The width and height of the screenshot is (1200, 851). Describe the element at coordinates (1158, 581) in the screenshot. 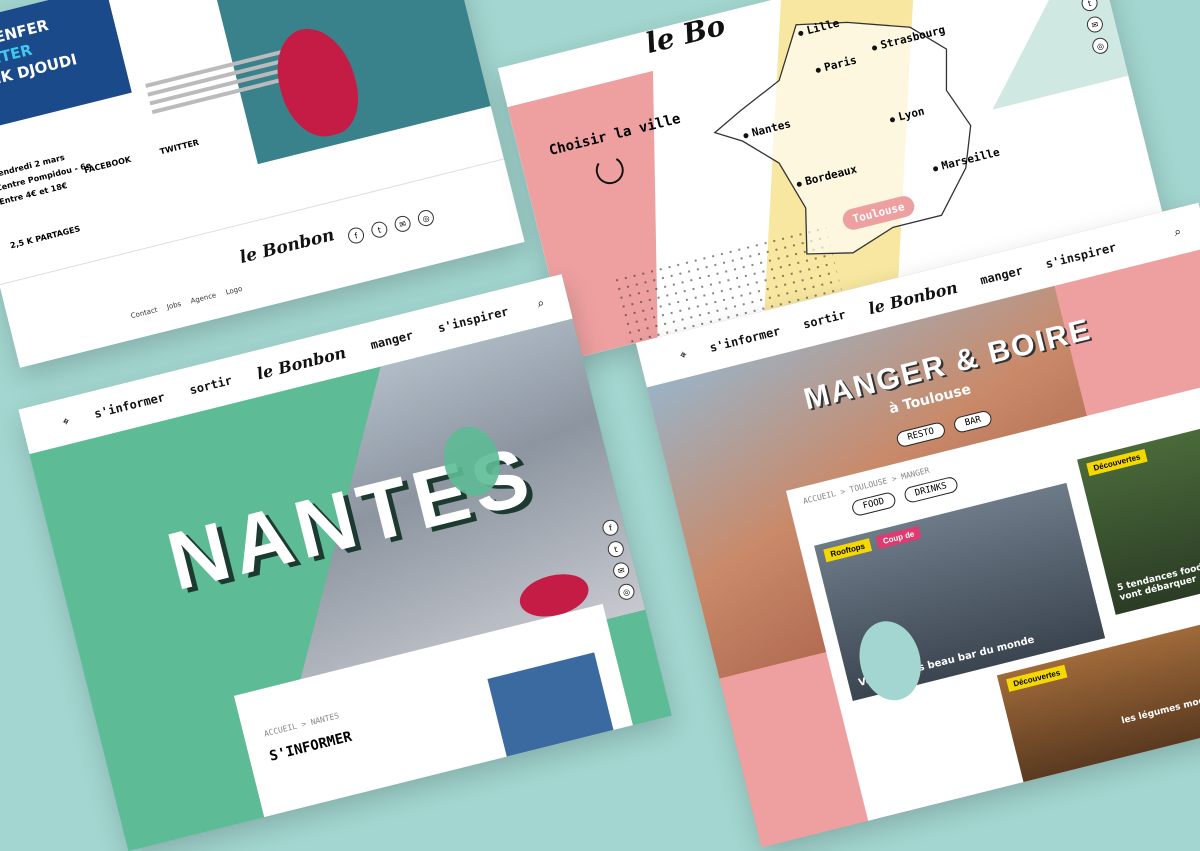

I see `side-article-title: 5 tendances food qui vont débarquer` at that location.